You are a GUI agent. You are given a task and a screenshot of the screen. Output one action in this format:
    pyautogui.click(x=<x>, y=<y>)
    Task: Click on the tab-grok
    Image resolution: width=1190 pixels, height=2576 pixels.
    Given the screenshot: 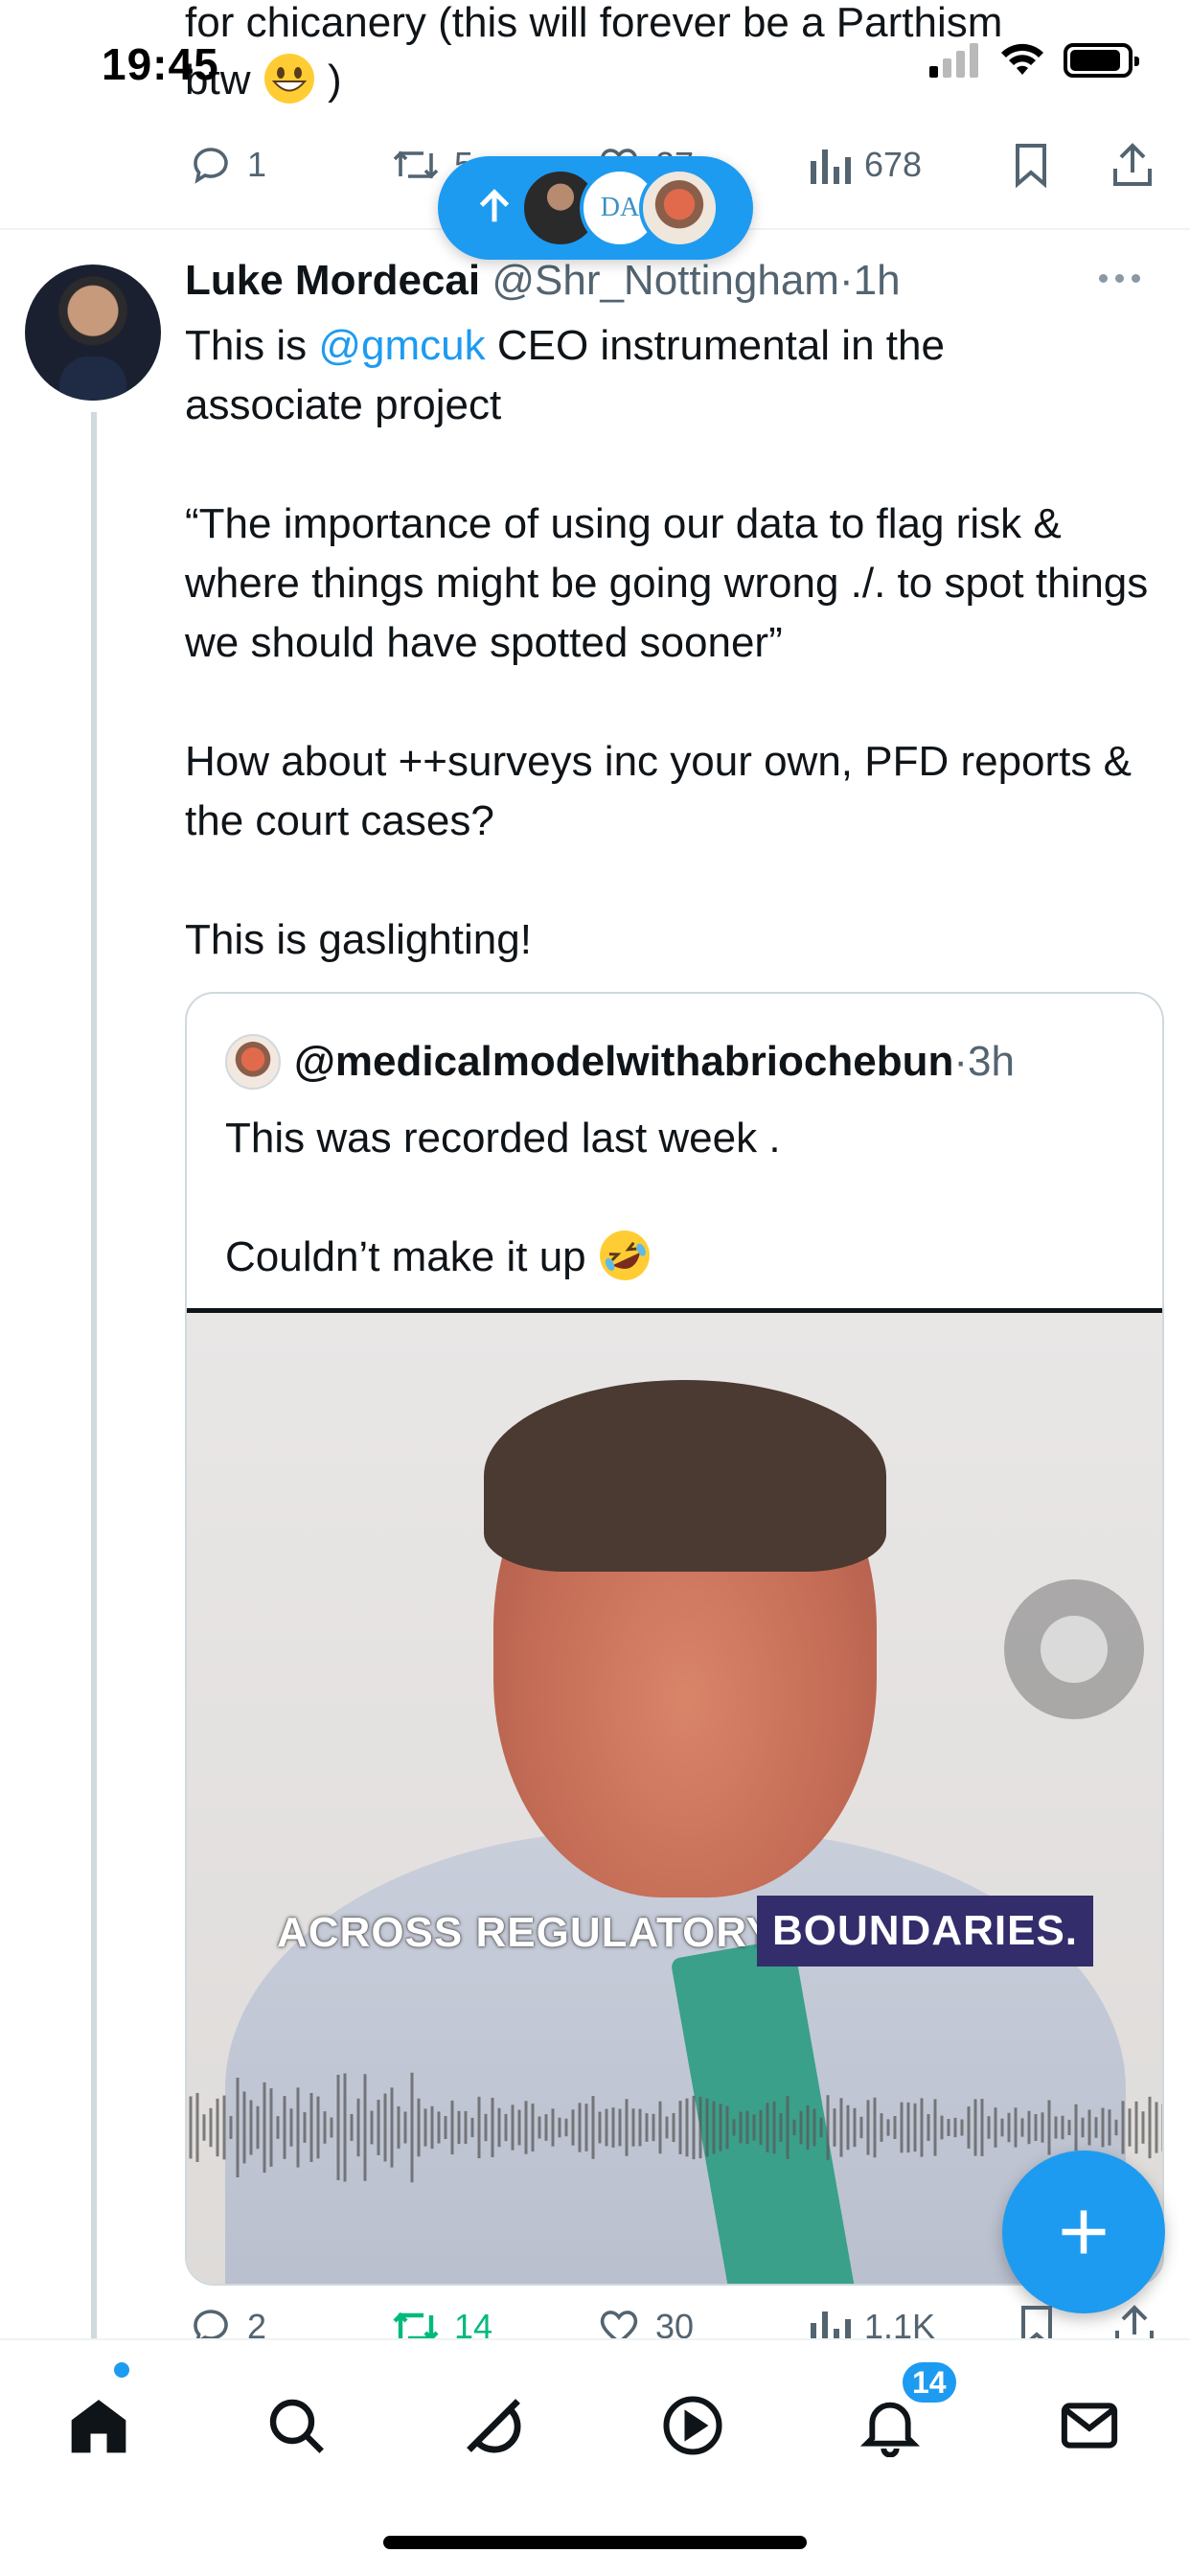 What is the action you would take?
    pyautogui.click(x=494, y=2425)
    